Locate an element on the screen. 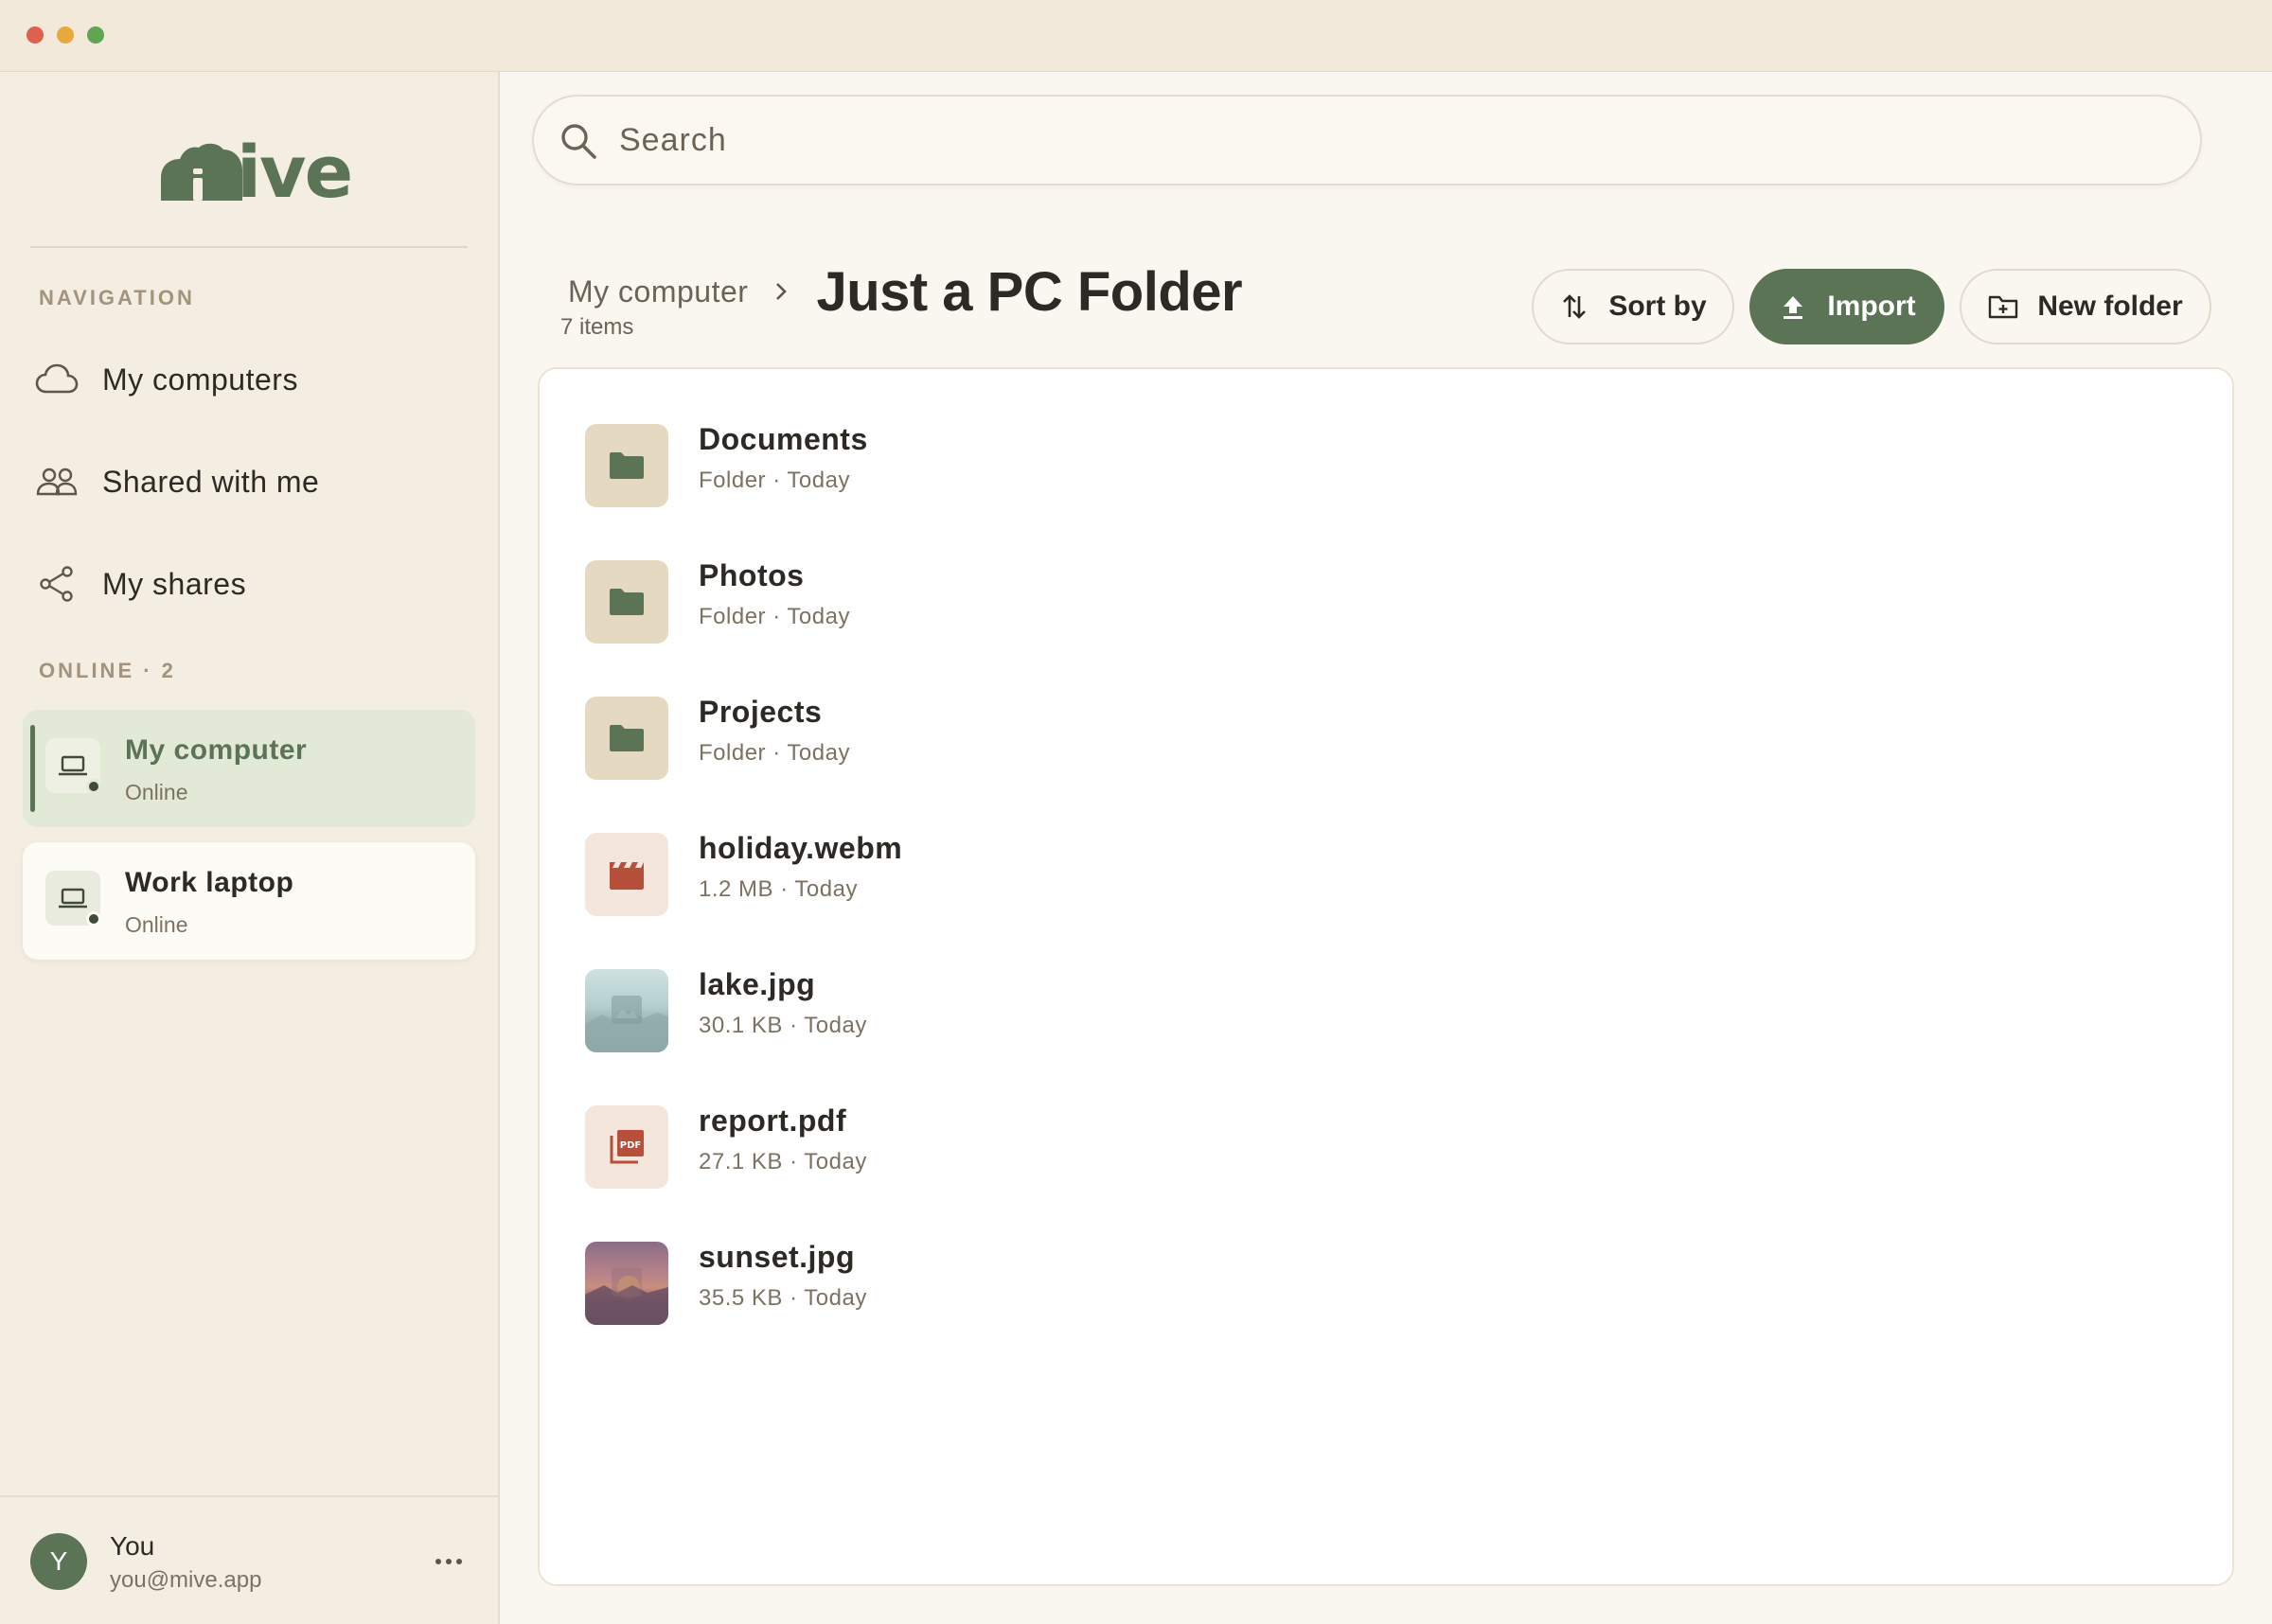 Image resolution: width=2272 pixels, height=1624 pixels. window-titlebar is located at coordinates (1136, 36).